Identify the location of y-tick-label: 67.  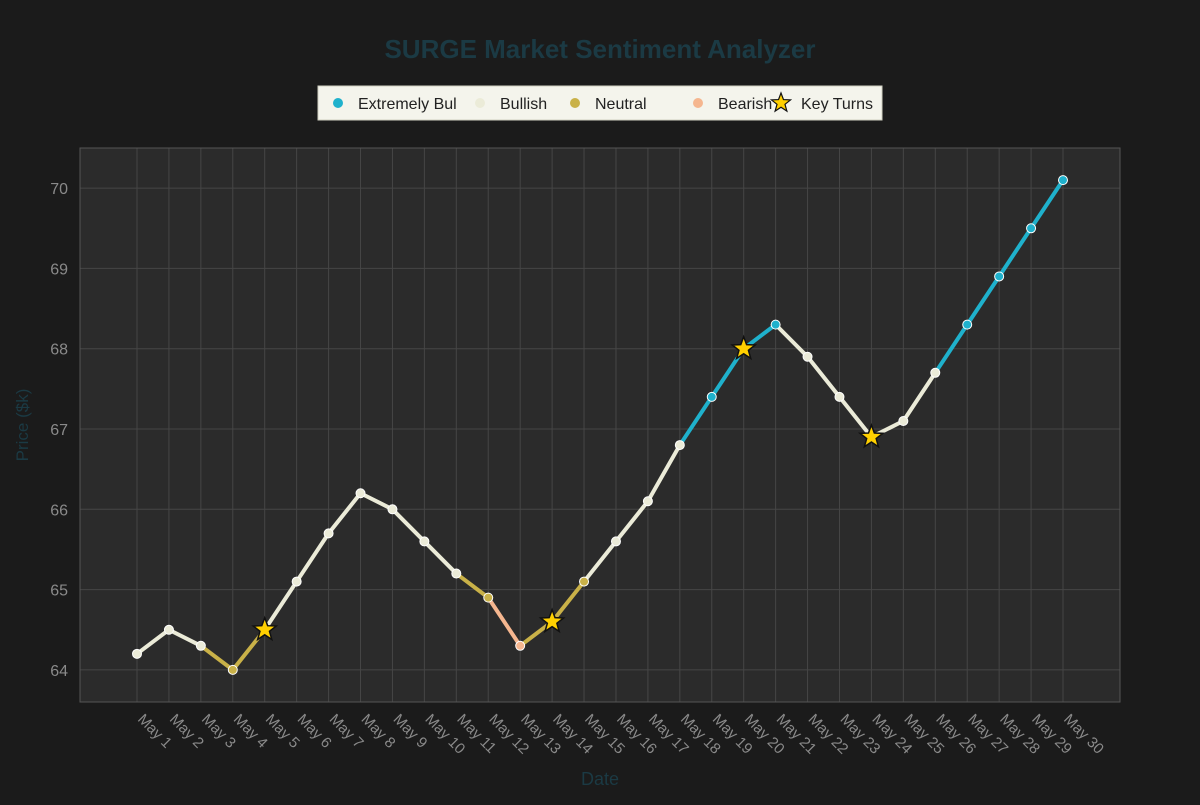
(59, 430).